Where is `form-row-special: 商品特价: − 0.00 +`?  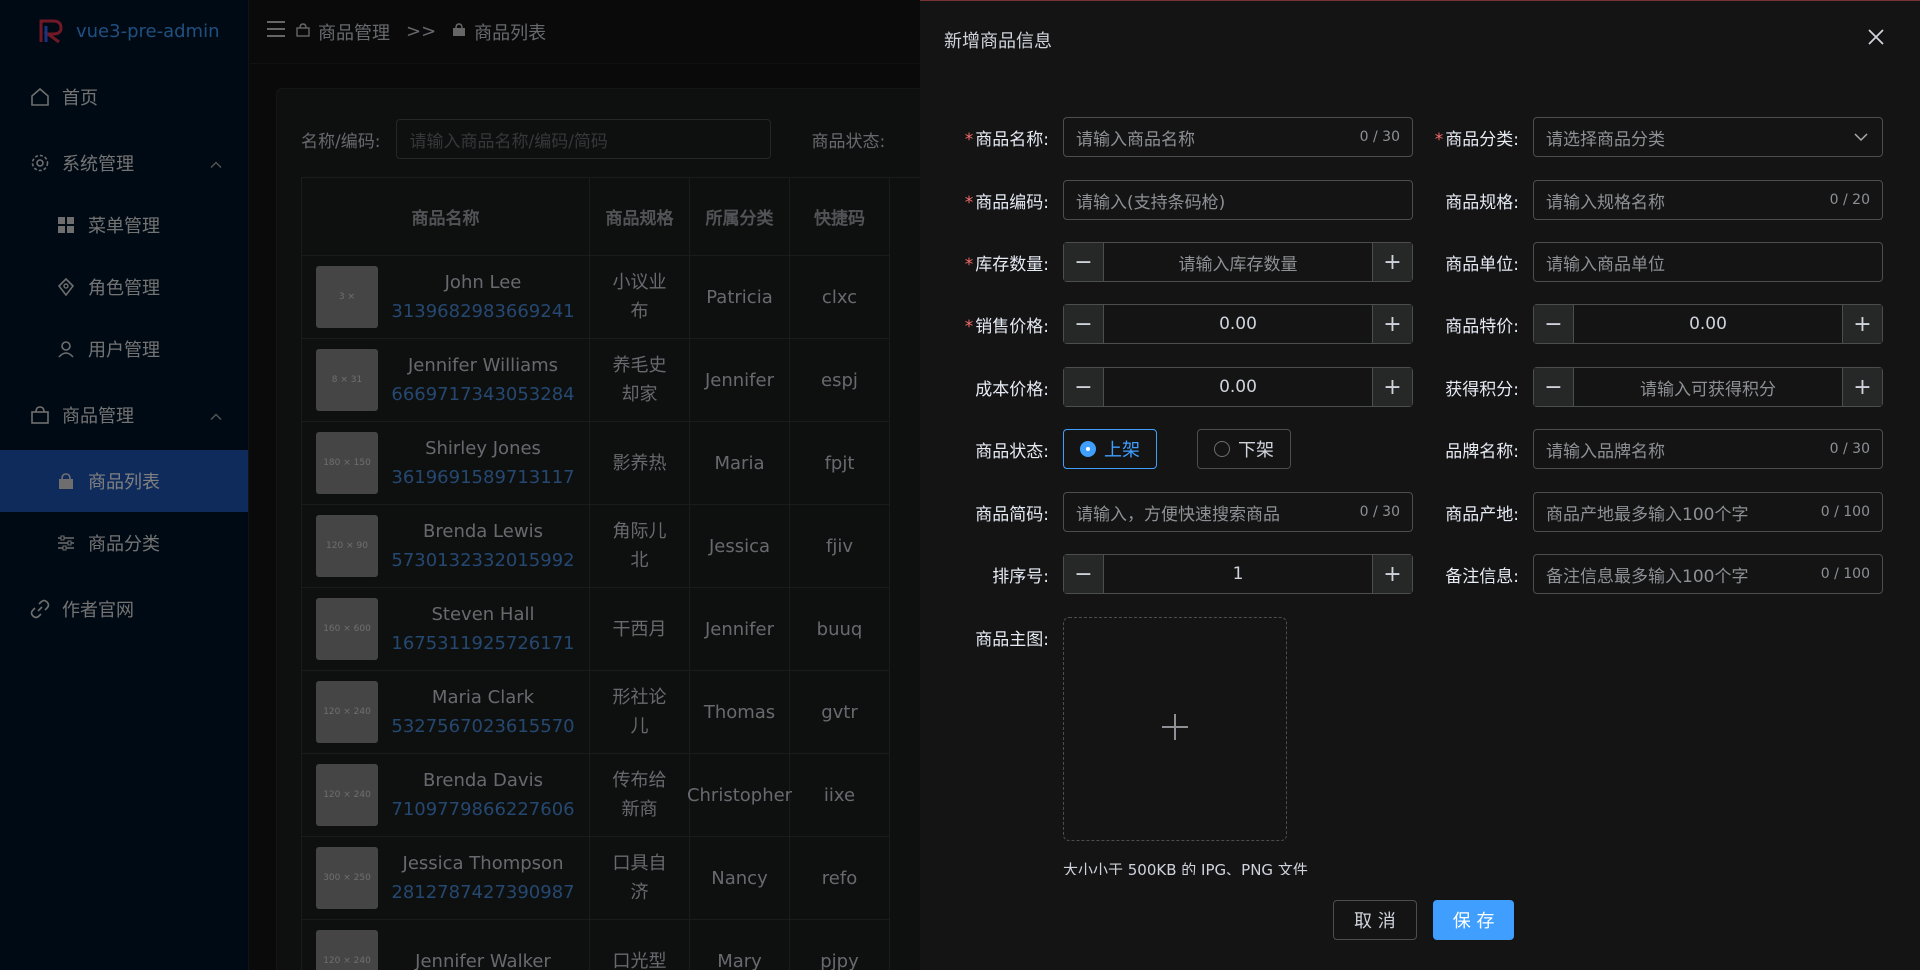
form-row-special: 商品特价: − 0.00 + is located at coordinates (1654, 324).